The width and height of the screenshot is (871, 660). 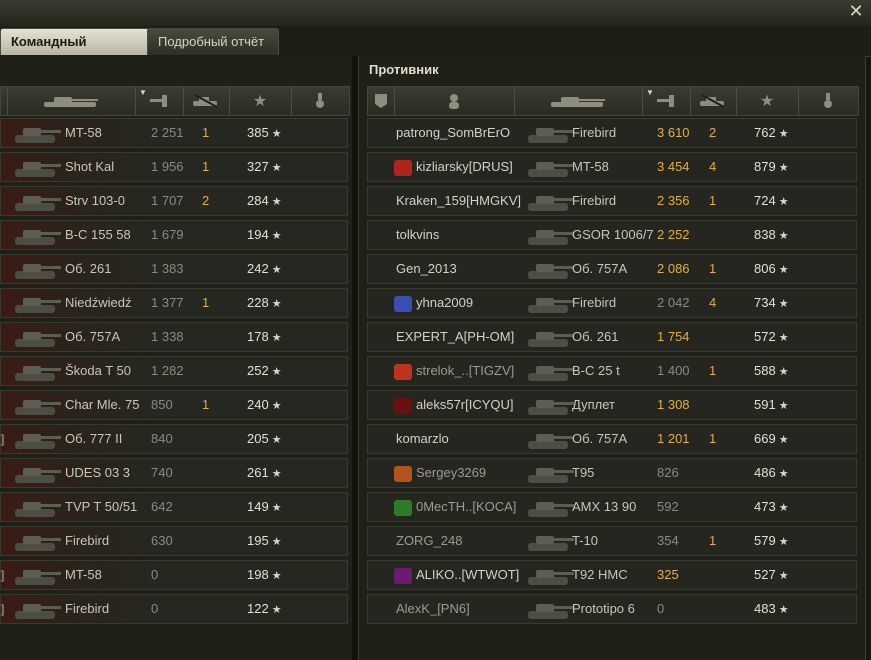 What do you see at coordinates (213, 41) in the screenshot?
I see `tab-detailed-report: Подробный отчёт` at bounding box center [213, 41].